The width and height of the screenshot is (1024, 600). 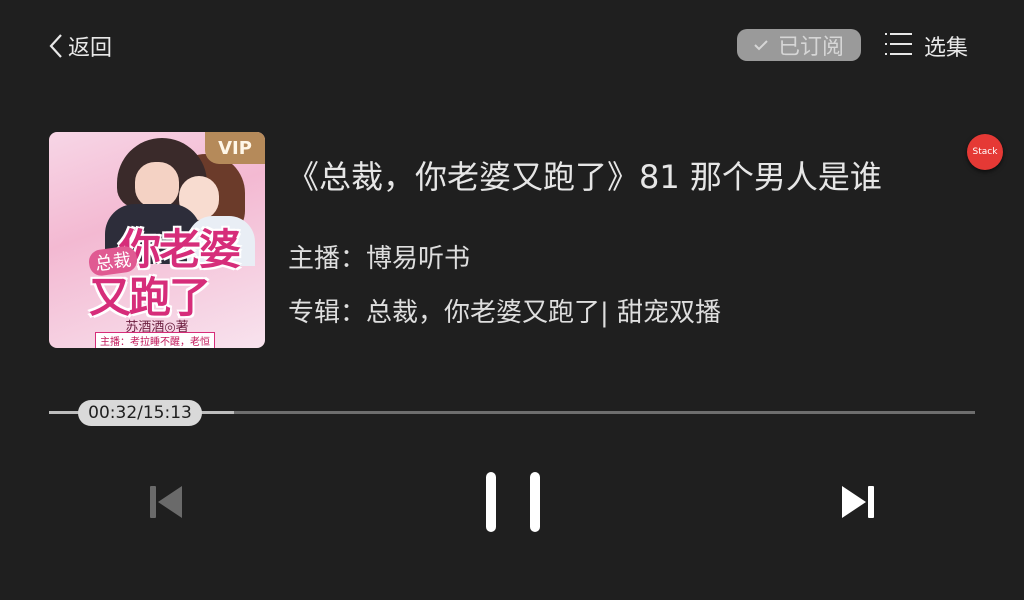 I want to click on episodes-label: 选集, so click(x=946, y=48).